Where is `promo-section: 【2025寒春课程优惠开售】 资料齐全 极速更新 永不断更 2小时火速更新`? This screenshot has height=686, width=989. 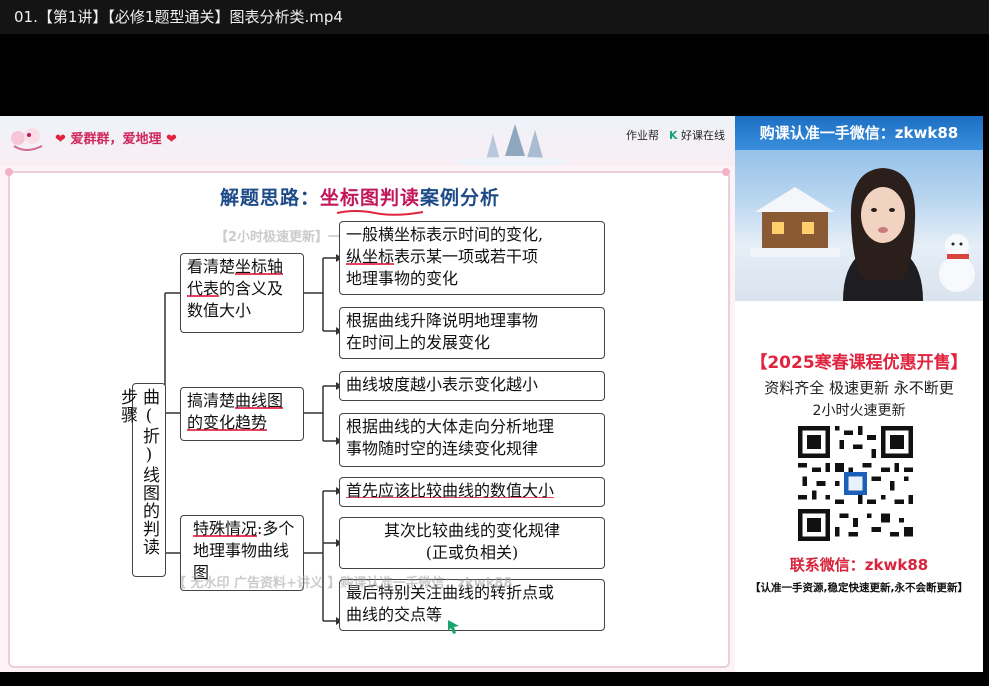
promo-section: 【2025寒春课程优惠开售】 资料齐全 极速更新 永不断更 2小时火速更新 is located at coordinates (859, 384).